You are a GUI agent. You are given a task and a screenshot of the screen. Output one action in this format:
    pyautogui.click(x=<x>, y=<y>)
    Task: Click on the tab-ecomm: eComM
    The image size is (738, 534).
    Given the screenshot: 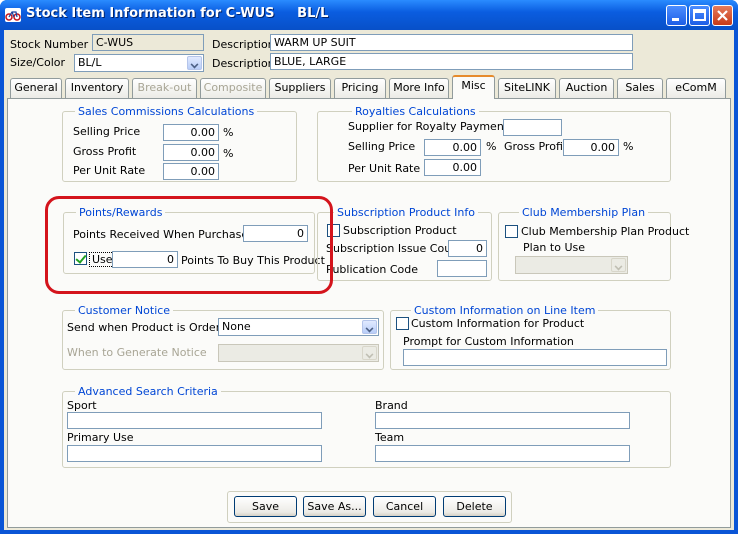 What is the action you would take?
    pyautogui.click(x=696, y=88)
    